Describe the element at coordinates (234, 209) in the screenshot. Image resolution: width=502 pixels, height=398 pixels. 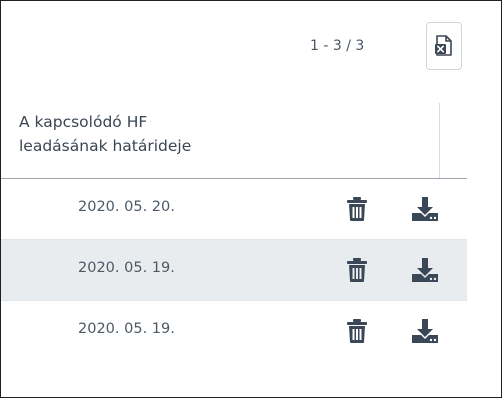
I see `table-row: 2020. 05. 20.` at that location.